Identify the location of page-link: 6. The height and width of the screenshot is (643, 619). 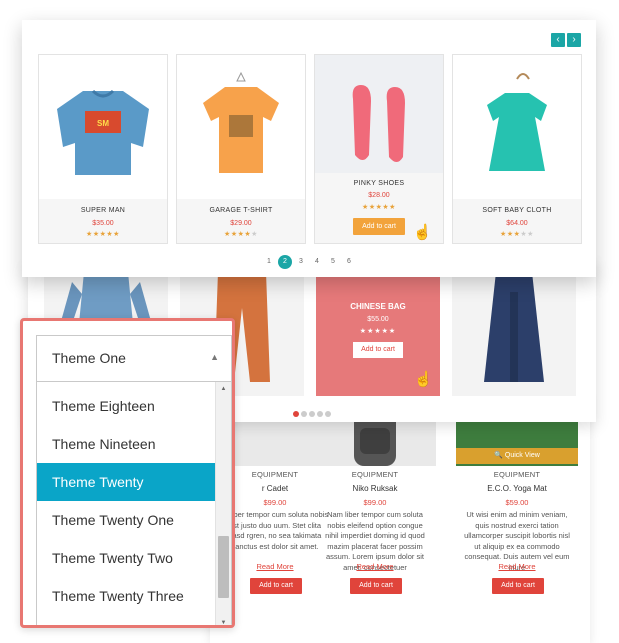
(349, 262).